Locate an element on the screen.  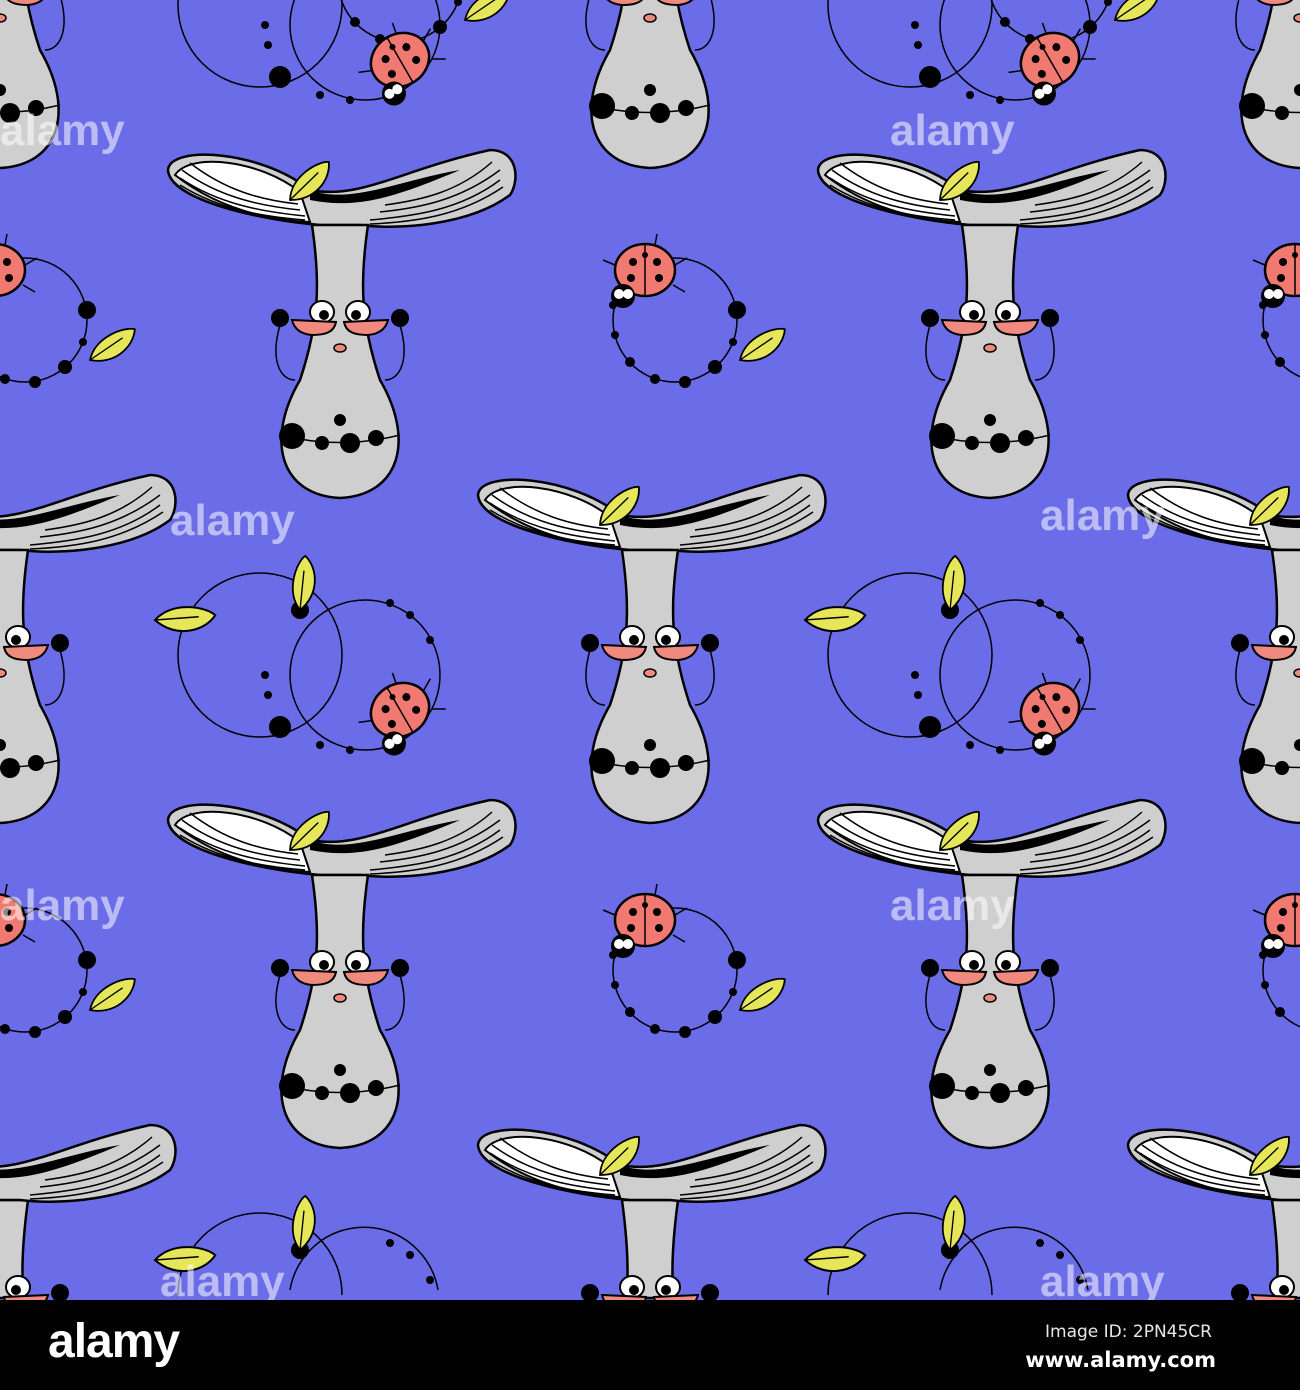
website-url: www.alamy.com is located at coordinates (1120, 1360).